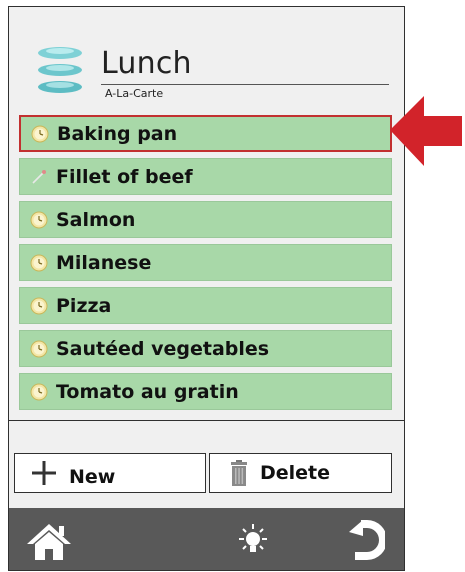 The image size is (465, 572). I want to click on pointer-arrow-icon, so click(426, 131).